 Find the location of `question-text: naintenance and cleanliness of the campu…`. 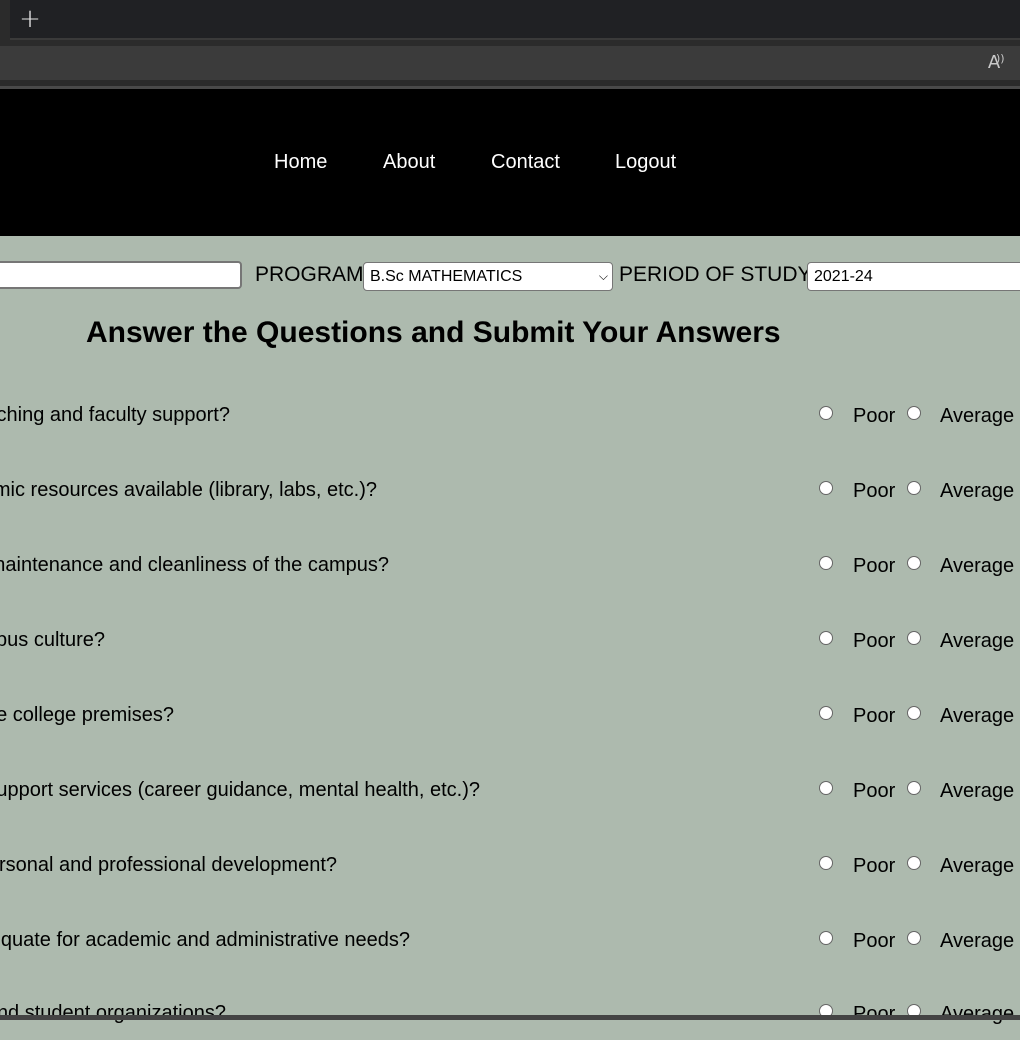

question-text: naintenance and cleanliness of the campu… is located at coordinates (194, 565).